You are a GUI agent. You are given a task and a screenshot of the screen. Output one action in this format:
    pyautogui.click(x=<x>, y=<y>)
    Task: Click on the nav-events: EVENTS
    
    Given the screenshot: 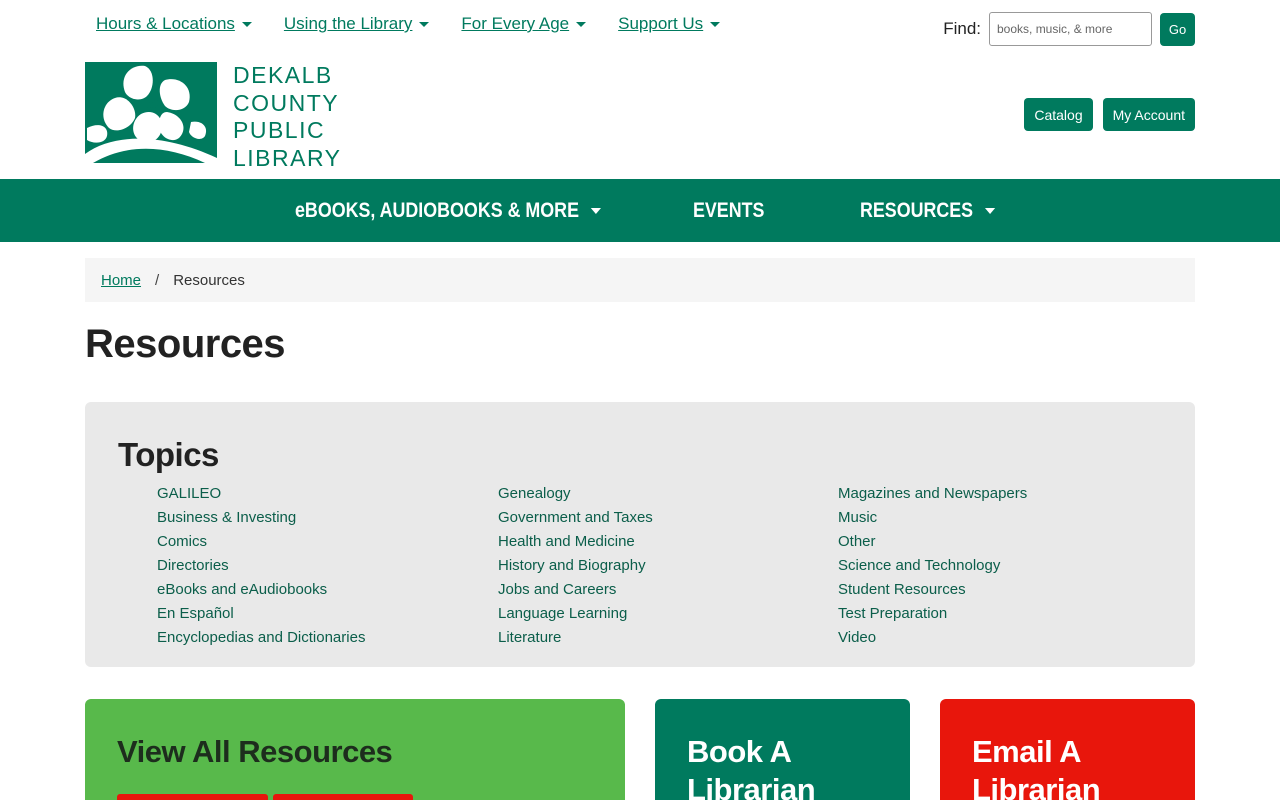 What is the action you would take?
    pyautogui.click(x=728, y=211)
    